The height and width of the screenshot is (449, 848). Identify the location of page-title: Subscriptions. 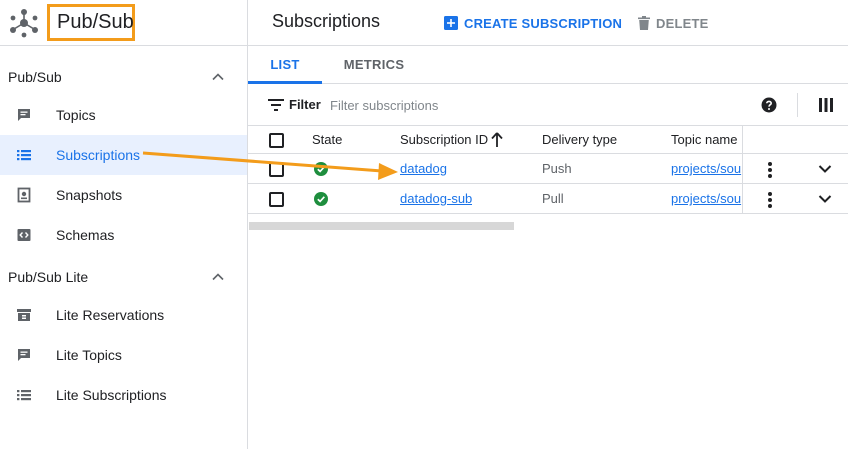
(326, 21).